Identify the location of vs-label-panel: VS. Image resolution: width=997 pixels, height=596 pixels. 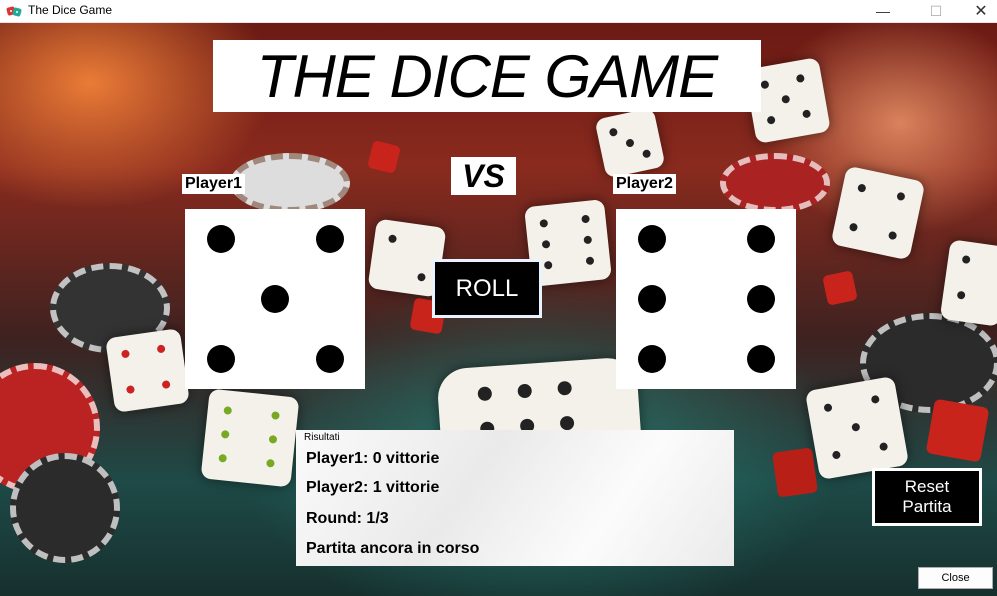
(483, 176).